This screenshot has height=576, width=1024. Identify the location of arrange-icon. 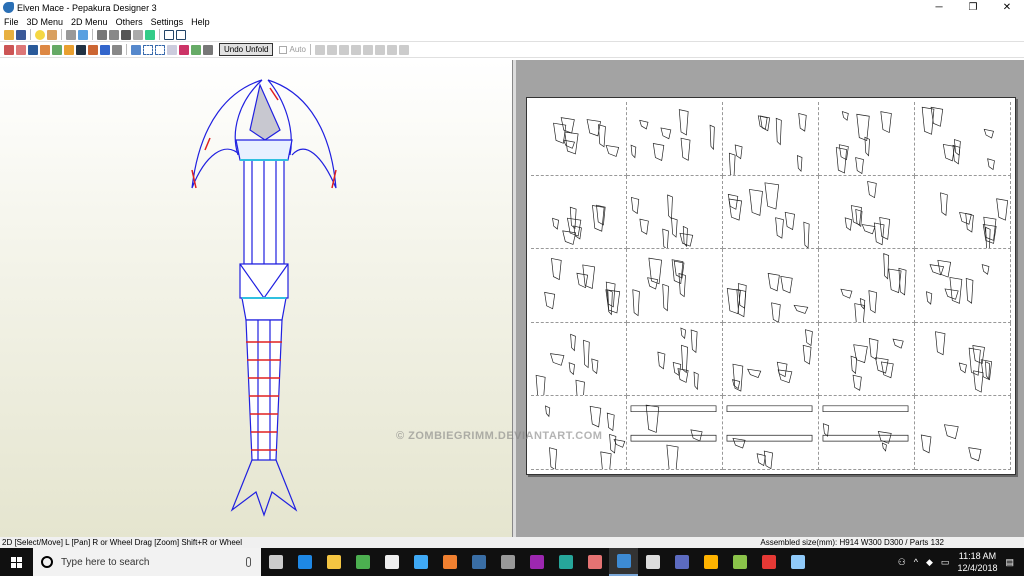
(136, 49).